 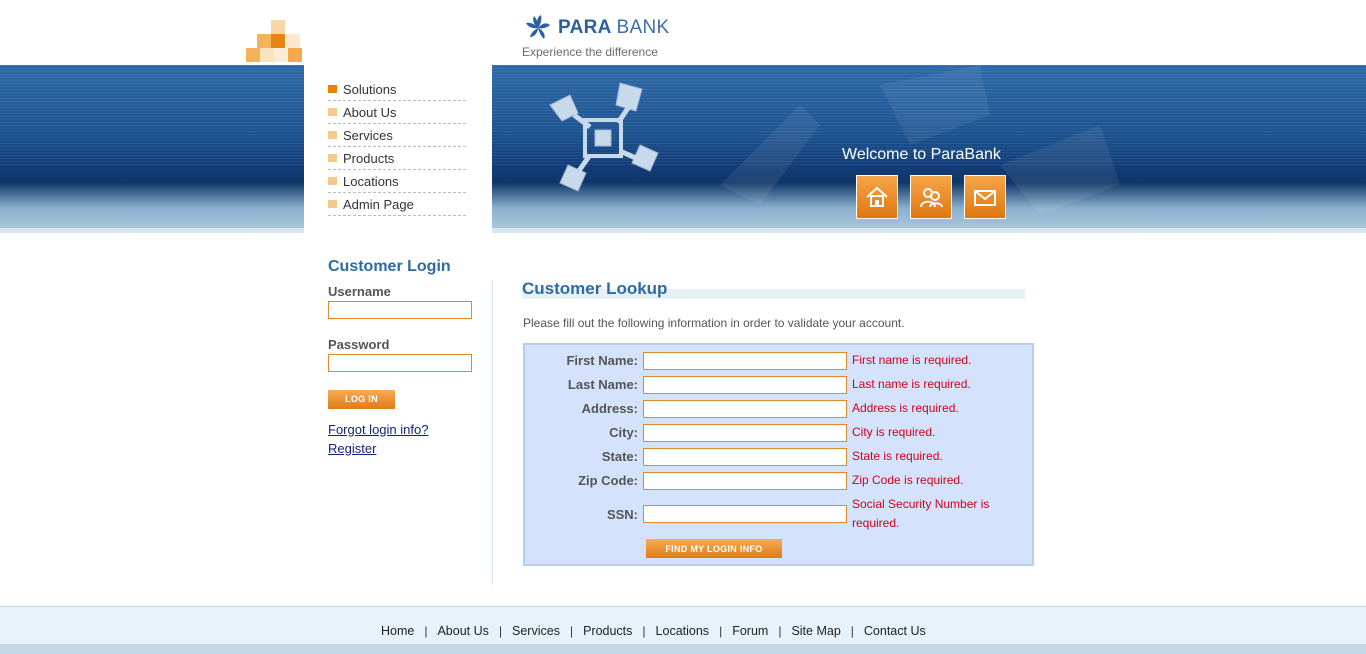 What do you see at coordinates (745, 408) in the screenshot?
I see `address-input` at bounding box center [745, 408].